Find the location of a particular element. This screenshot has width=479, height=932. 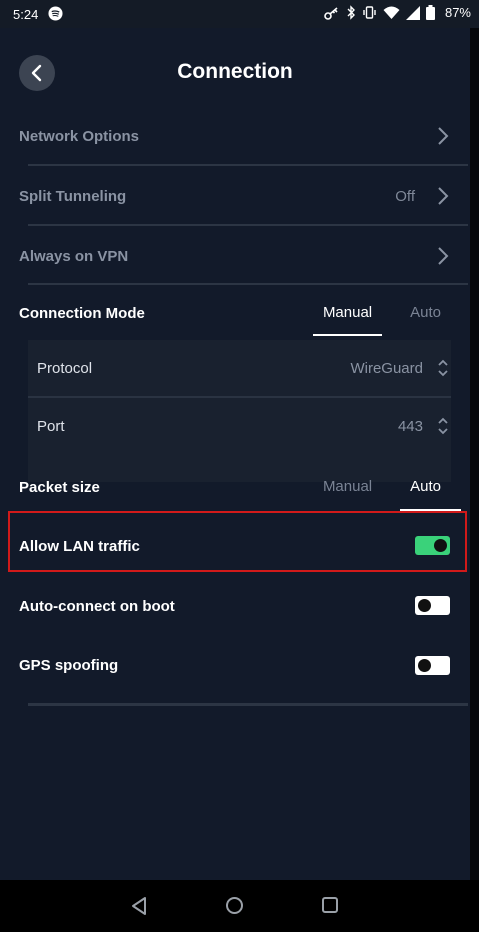

packet-size-manual-tab: Manual is located at coordinates (347, 486).